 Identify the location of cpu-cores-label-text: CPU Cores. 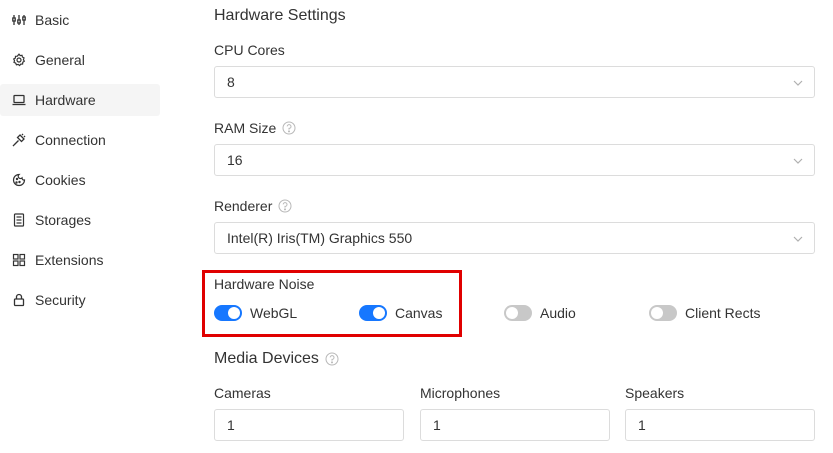
(249, 50).